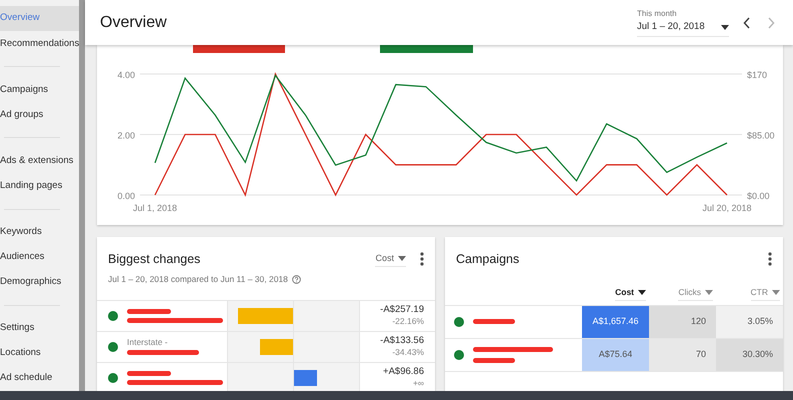  Describe the element at coordinates (402, 341) in the screenshot. I see `change-value: -A$133.56` at that location.